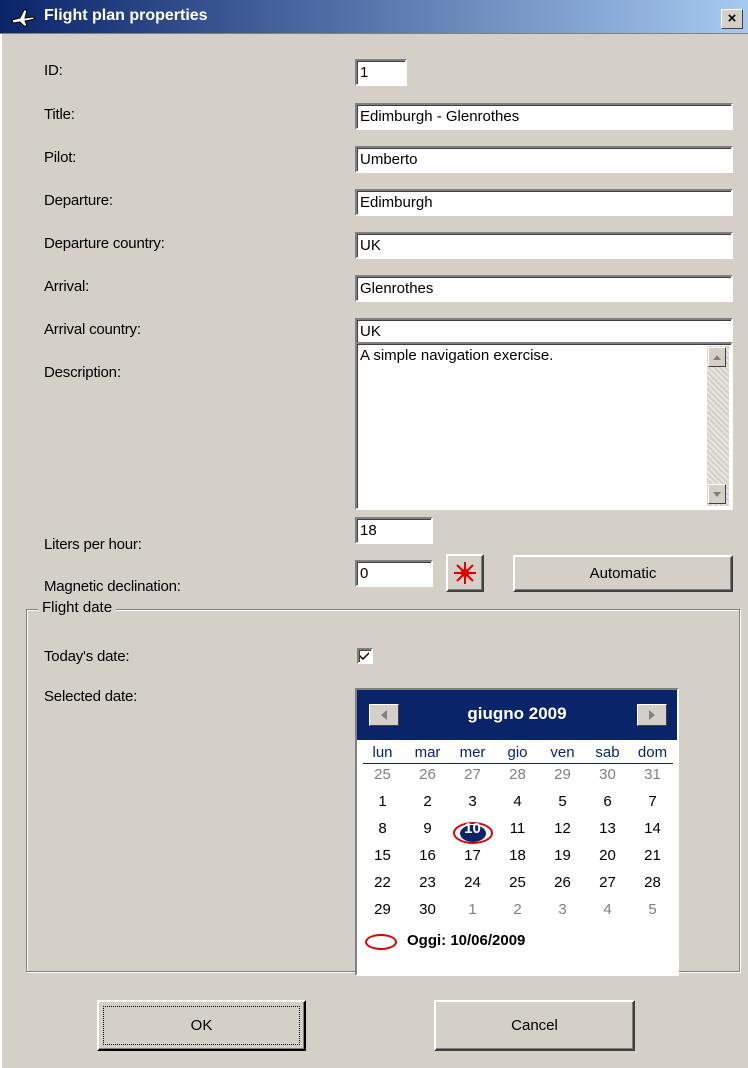 This screenshot has height=1068, width=748. I want to click on calendar-day: 15, so click(382, 855).